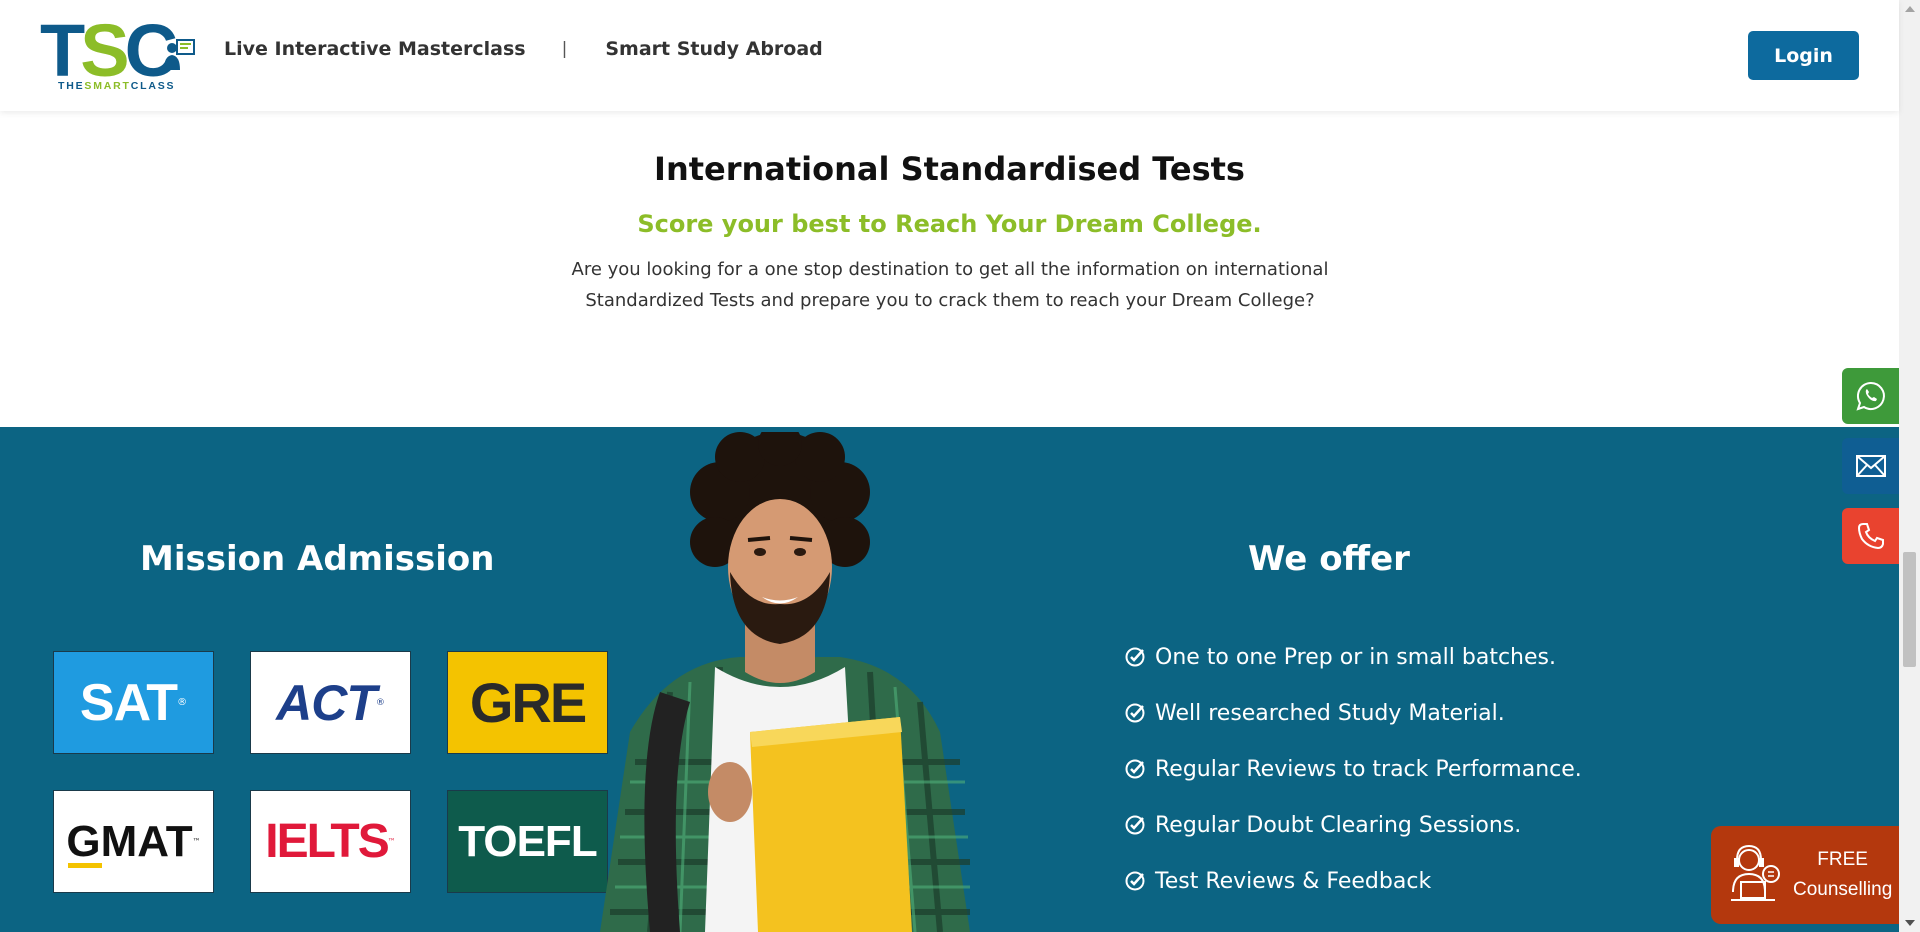 Image resolution: width=1920 pixels, height=932 pixels. What do you see at coordinates (713, 49) in the screenshot?
I see `nav-smart-study-abroad: Smart Study Abroad` at bounding box center [713, 49].